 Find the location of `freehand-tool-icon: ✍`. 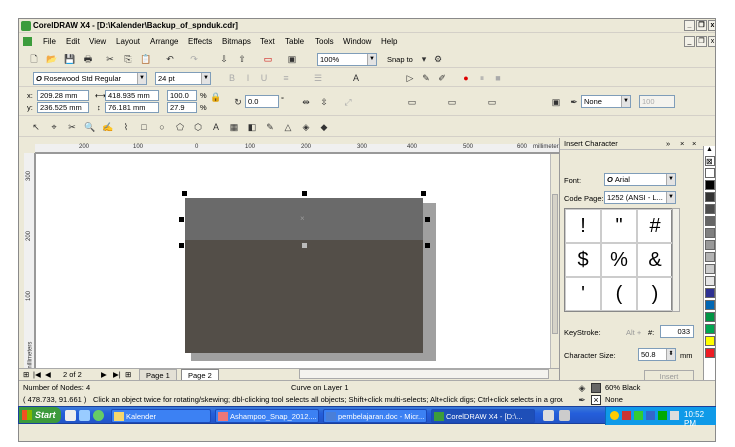

freehand-tool-icon: ✍ is located at coordinates (108, 127).